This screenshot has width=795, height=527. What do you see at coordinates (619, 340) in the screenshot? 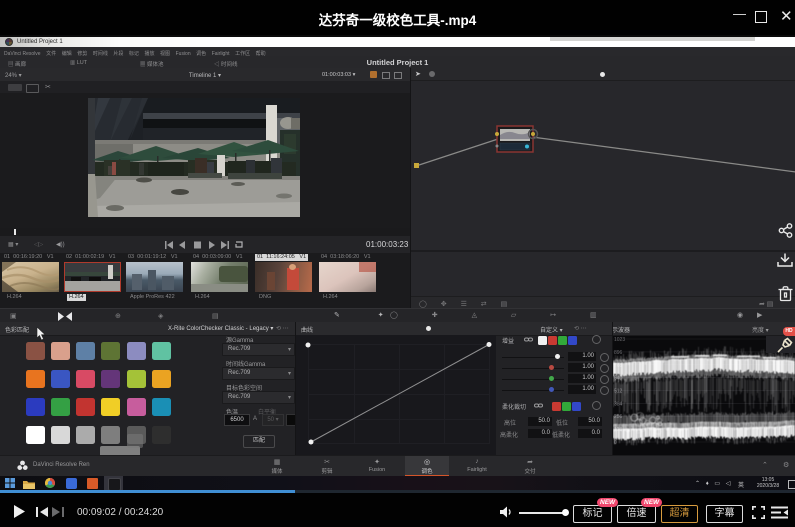
I see `svg-text: 1023` at bounding box center [619, 340].